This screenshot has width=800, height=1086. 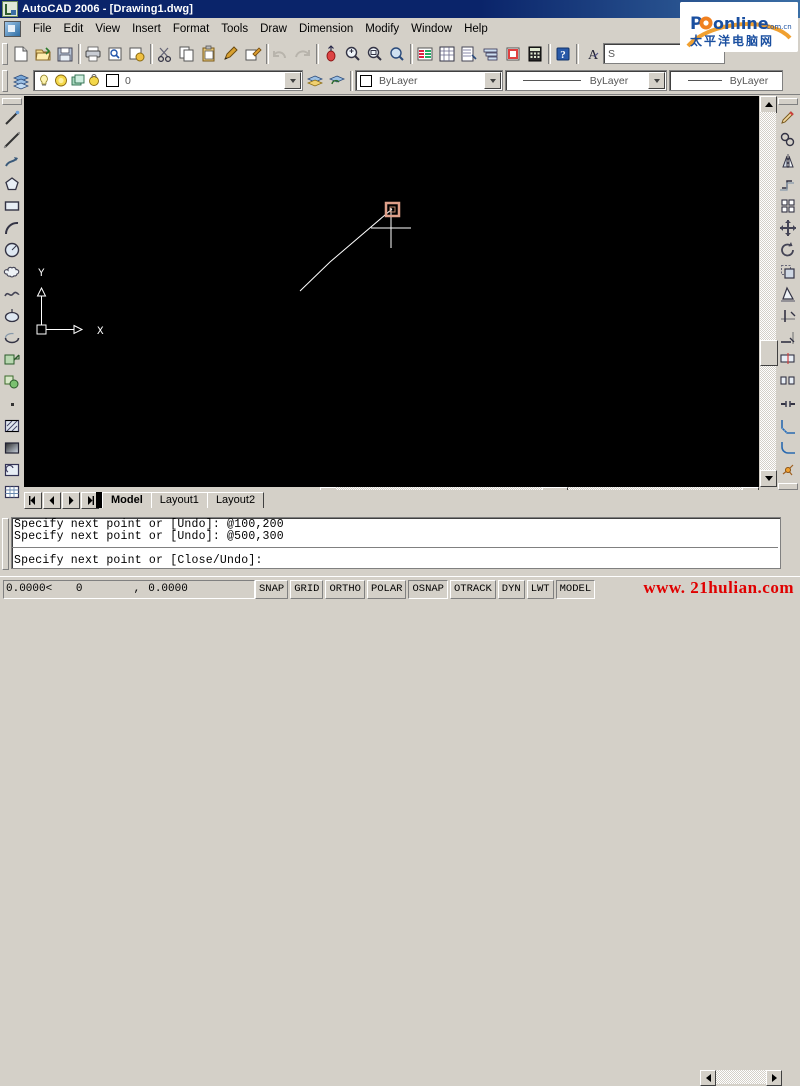 What do you see at coordinates (375, 54) in the screenshot?
I see `zoom-window-button` at bounding box center [375, 54].